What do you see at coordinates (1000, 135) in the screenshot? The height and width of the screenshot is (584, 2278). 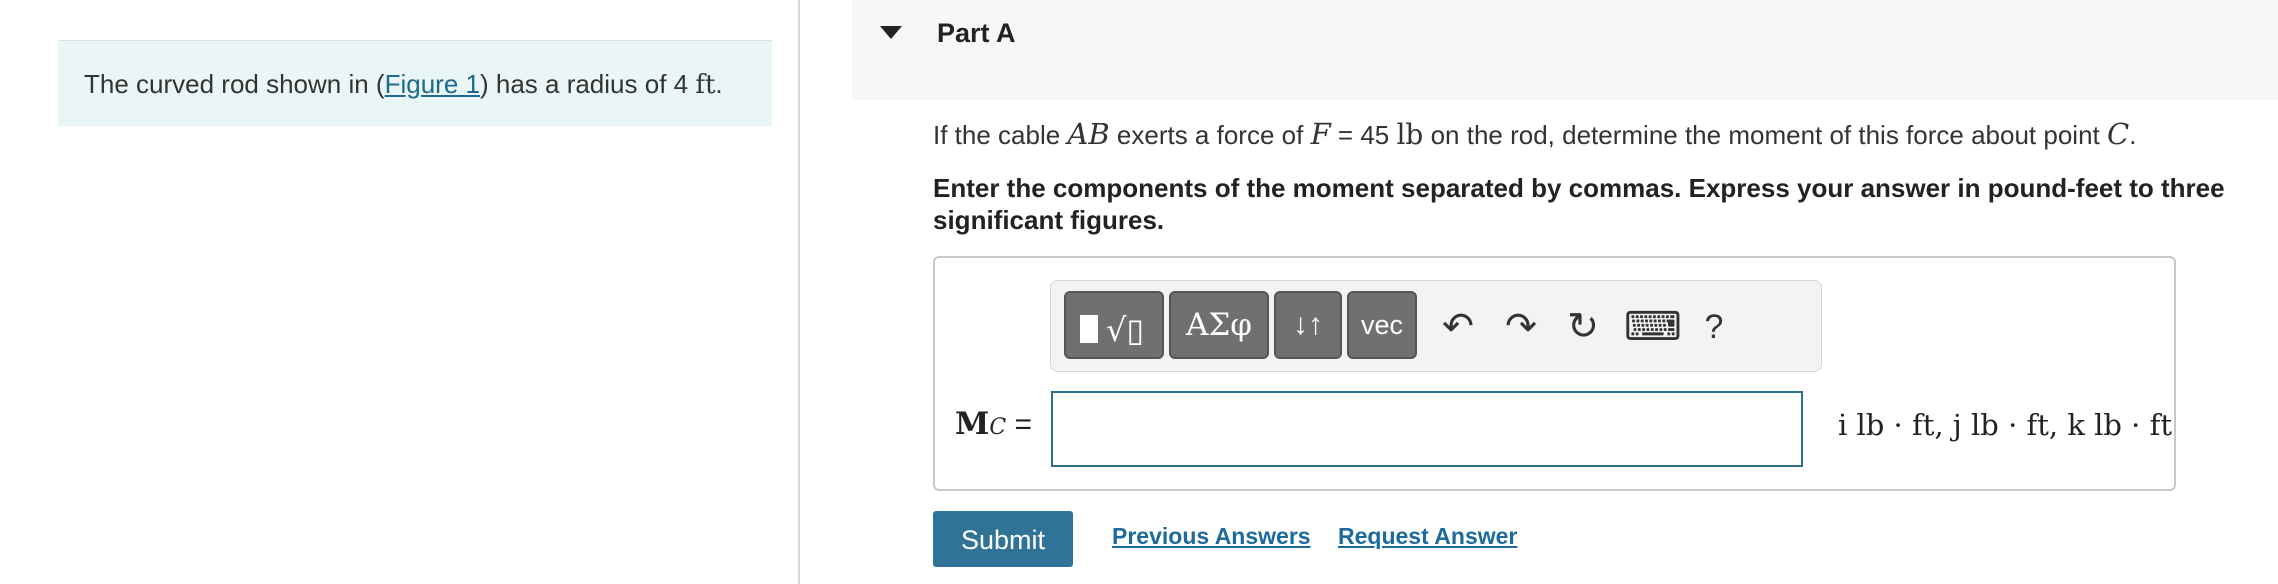 I see `question-text-1: If the cable` at bounding box center [1000, 135].